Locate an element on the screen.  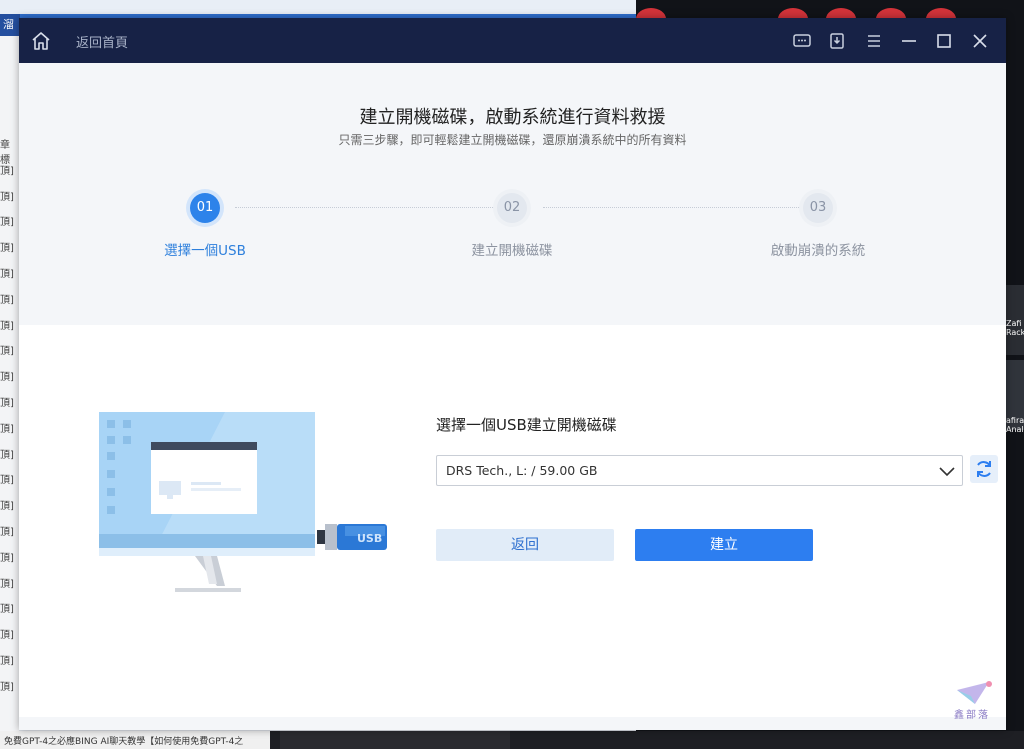
step-3-label: 啟動崩潰的系統 is located at coordinates (818, 251).